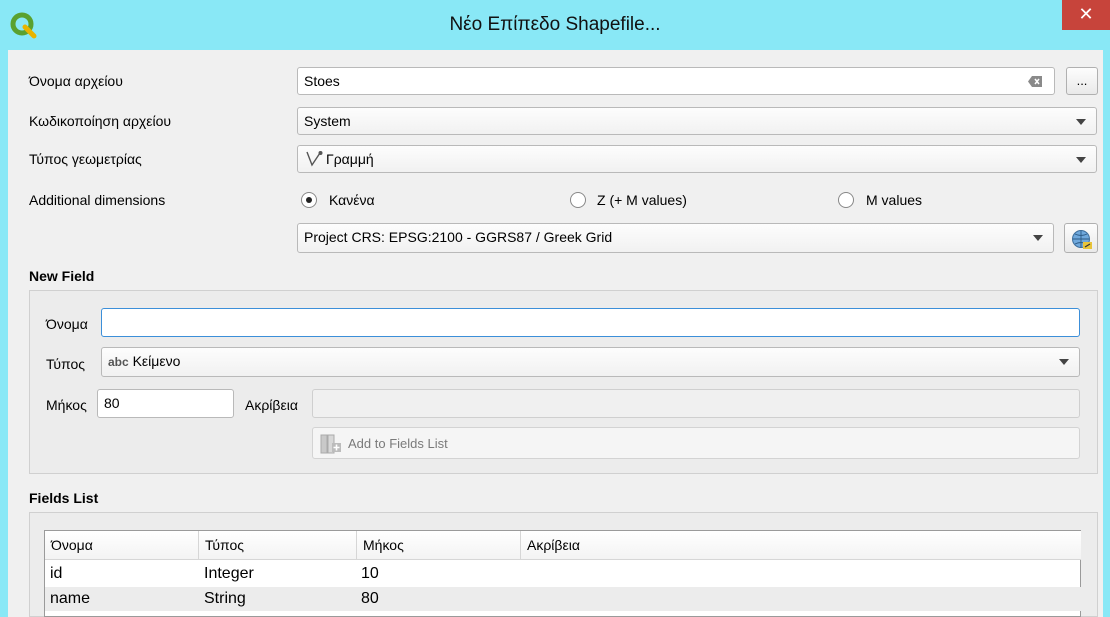 This screenshot has width=1110, height=617. I want to click on cell-name: name, so click(70, 598).